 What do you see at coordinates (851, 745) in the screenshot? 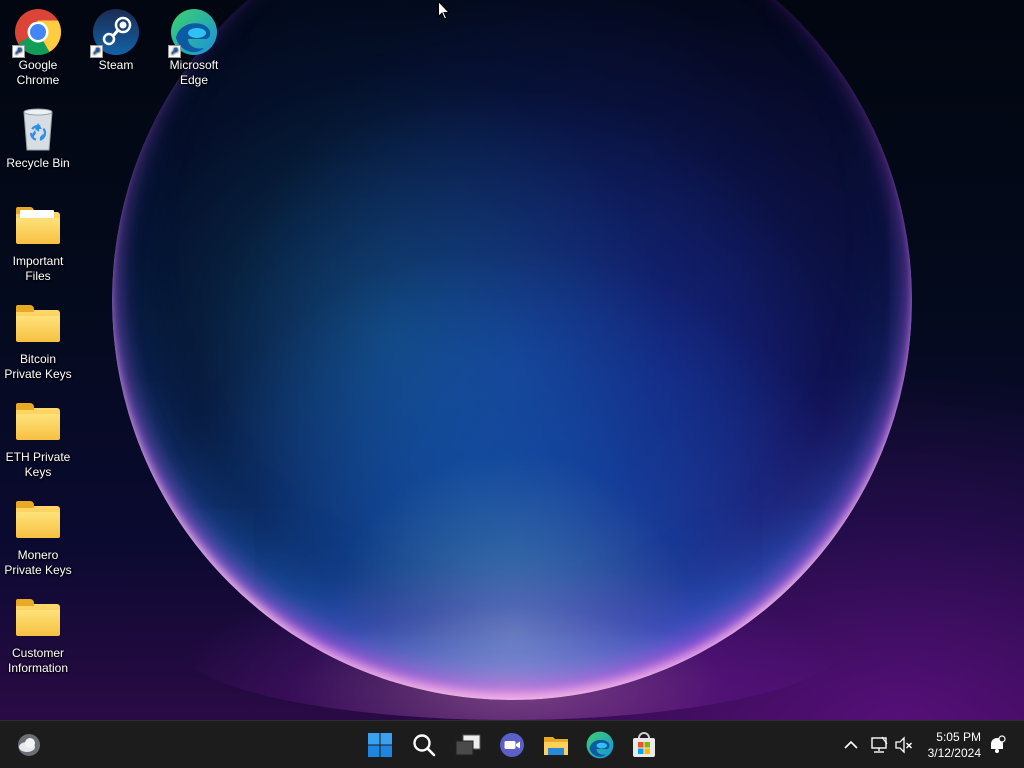
I see `chevron-up-icon` at bounding box center [851, 745].